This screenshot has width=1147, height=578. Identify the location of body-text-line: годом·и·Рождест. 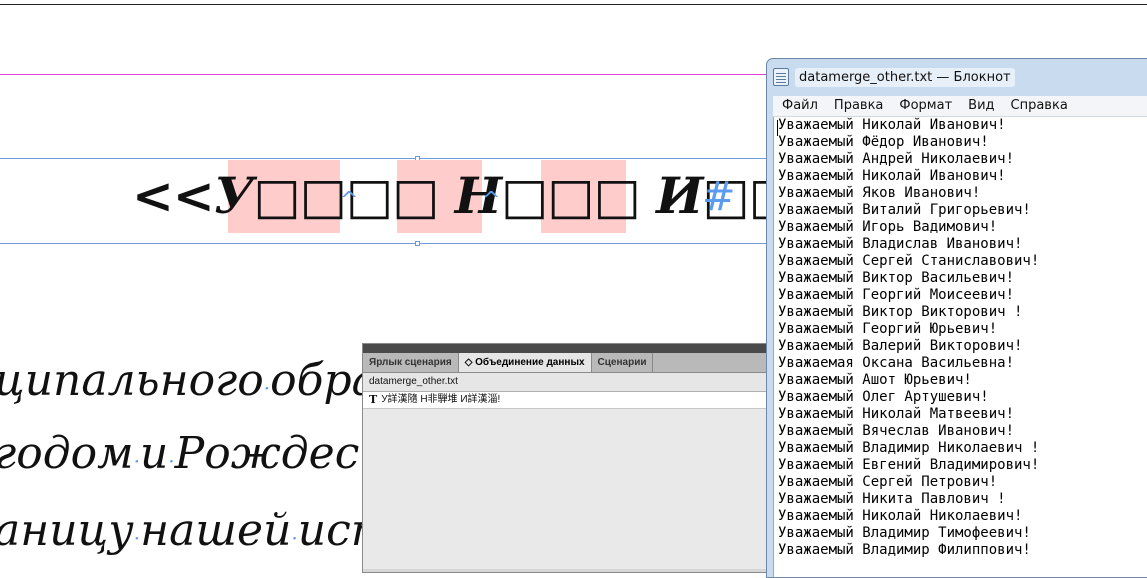
(200, 453).